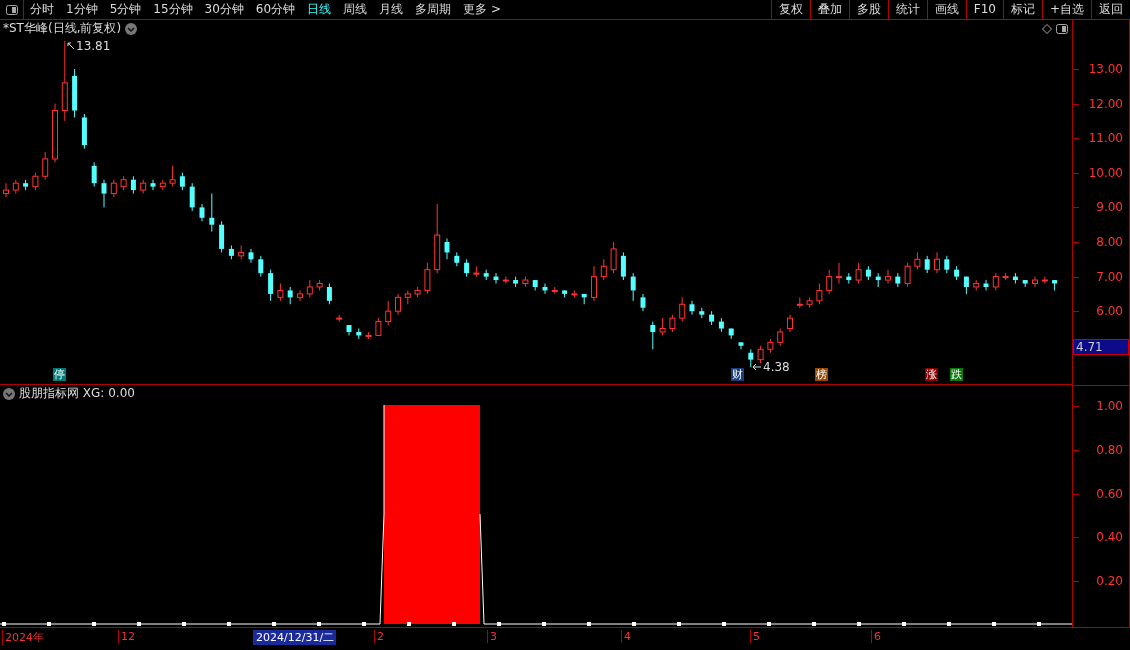  Describe the element at coordinates (77, 393) in the screenshot. I see `indicator-title: 股朋指标网 XG: 0.00` at that location.